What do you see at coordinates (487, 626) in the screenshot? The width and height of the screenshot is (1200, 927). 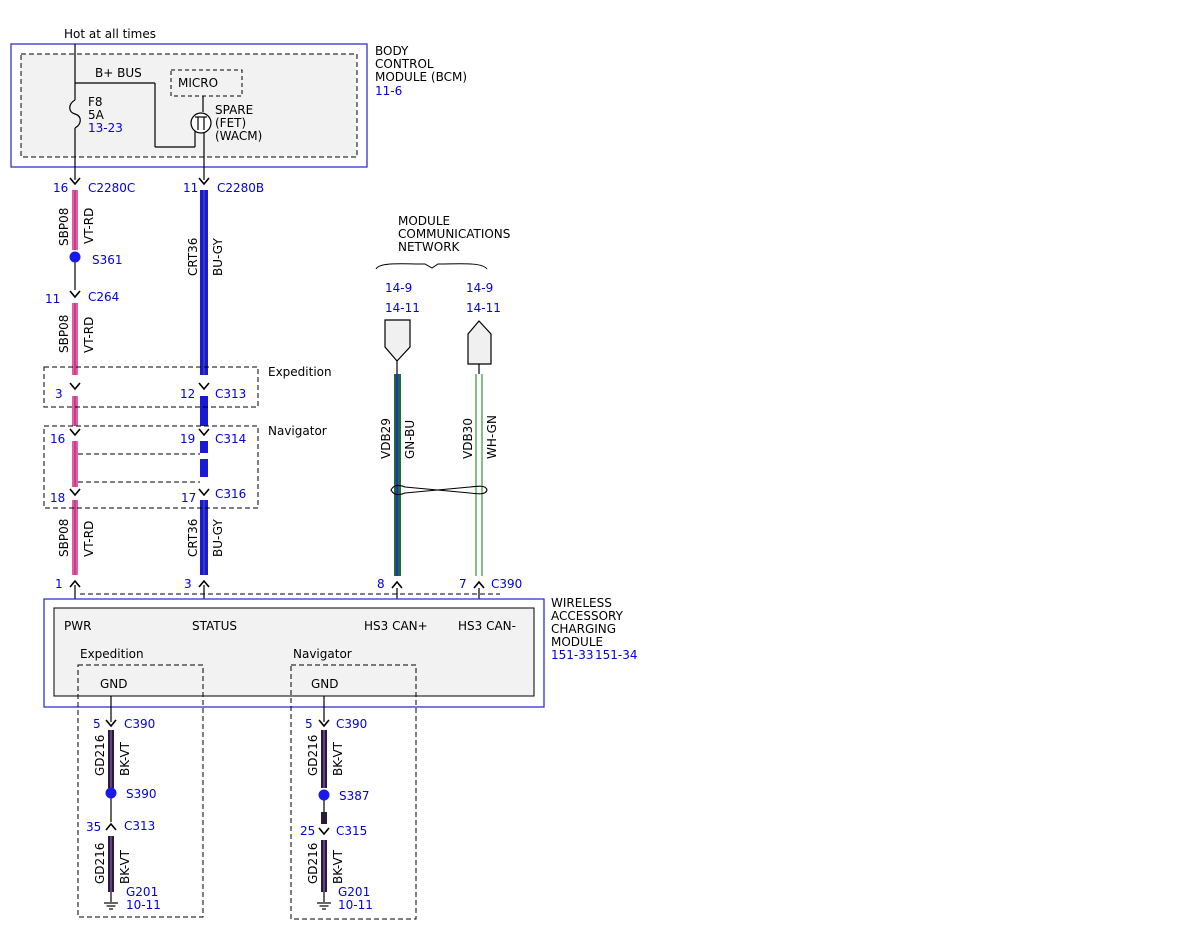 I see `wacm-pin-can-lo: HS3 CAN-` at bounding box center [487, 626].